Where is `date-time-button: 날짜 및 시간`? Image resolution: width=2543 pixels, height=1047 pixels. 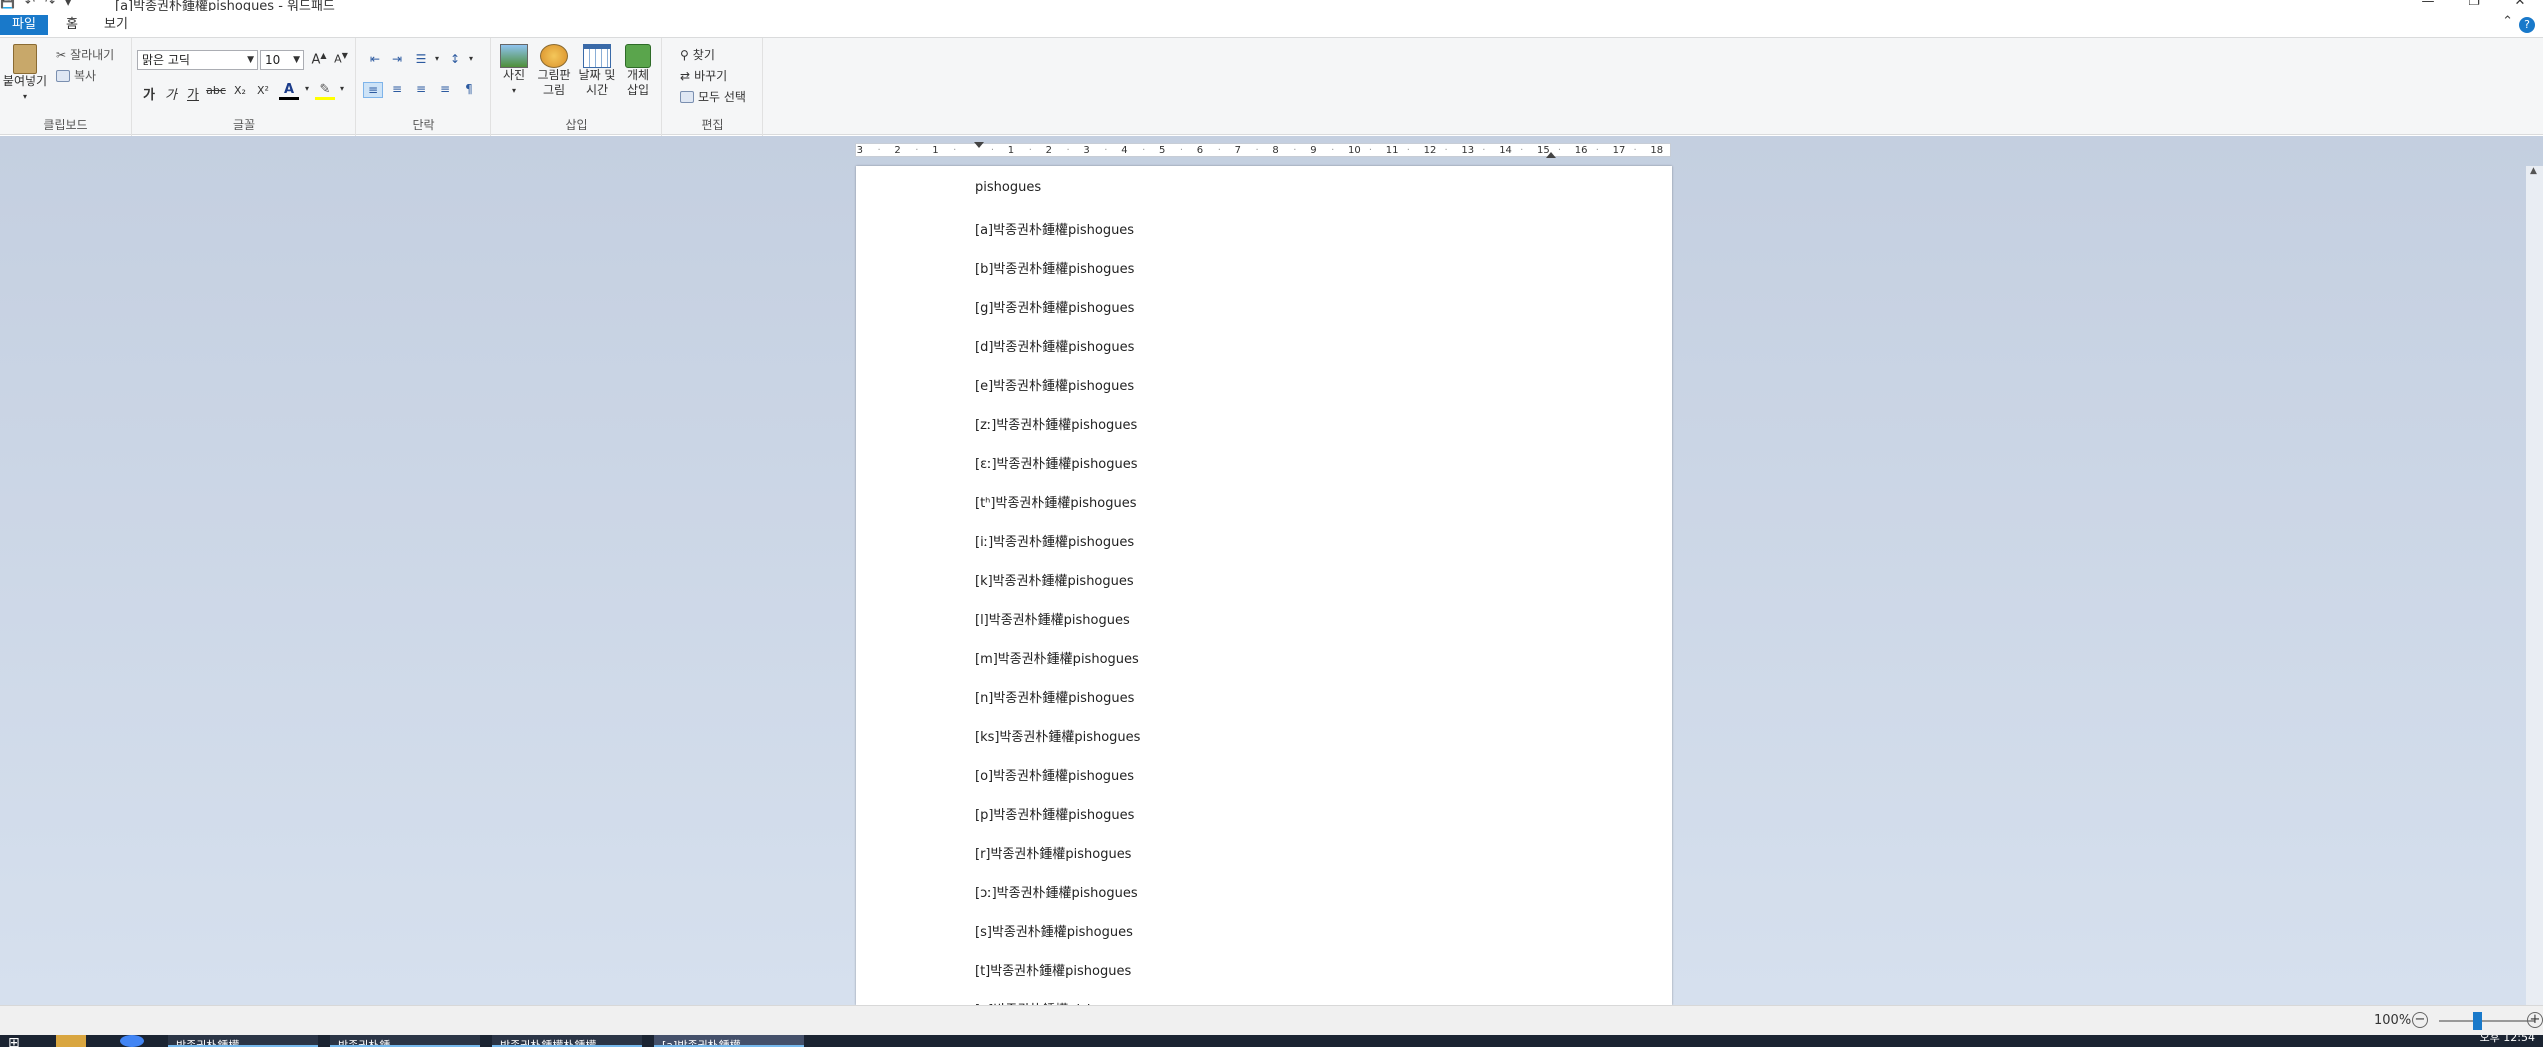
date-time-button: 날짜 및 시간 is located at coordinates (597, 71).